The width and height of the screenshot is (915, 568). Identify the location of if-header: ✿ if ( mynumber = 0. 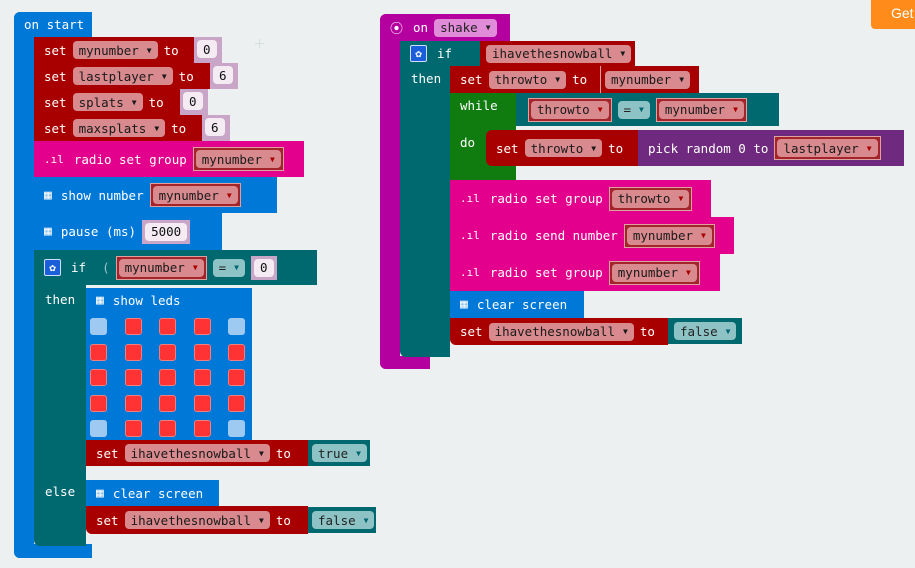
(175, 267).